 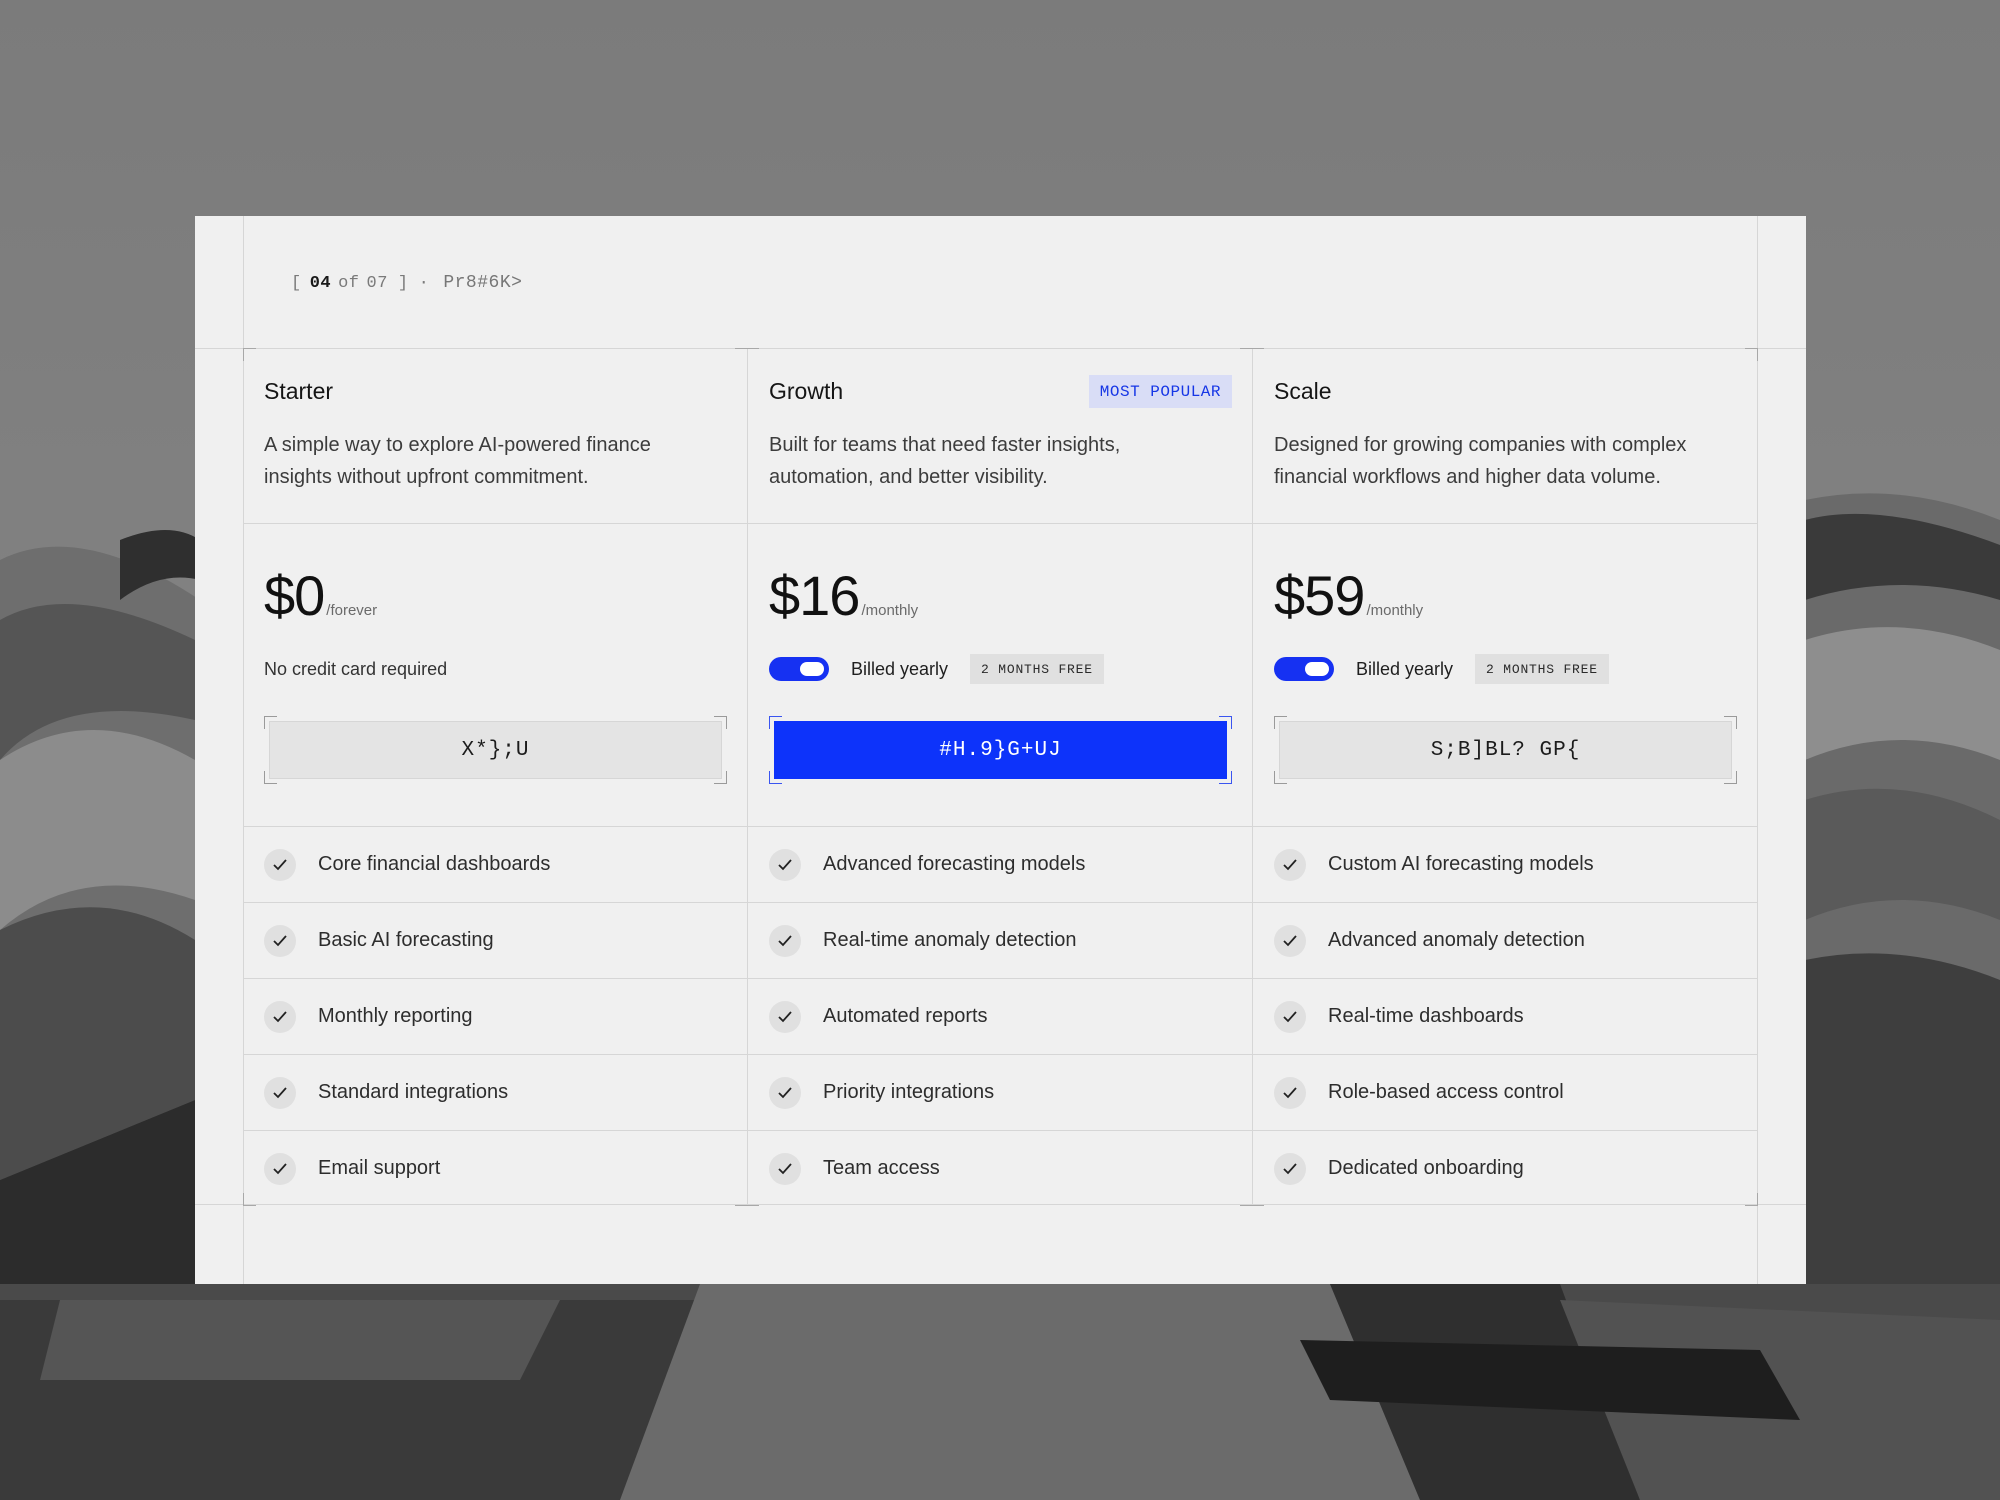 I want to click on feature-label: Real-time anomaly detection, so click(x=950, y=940).